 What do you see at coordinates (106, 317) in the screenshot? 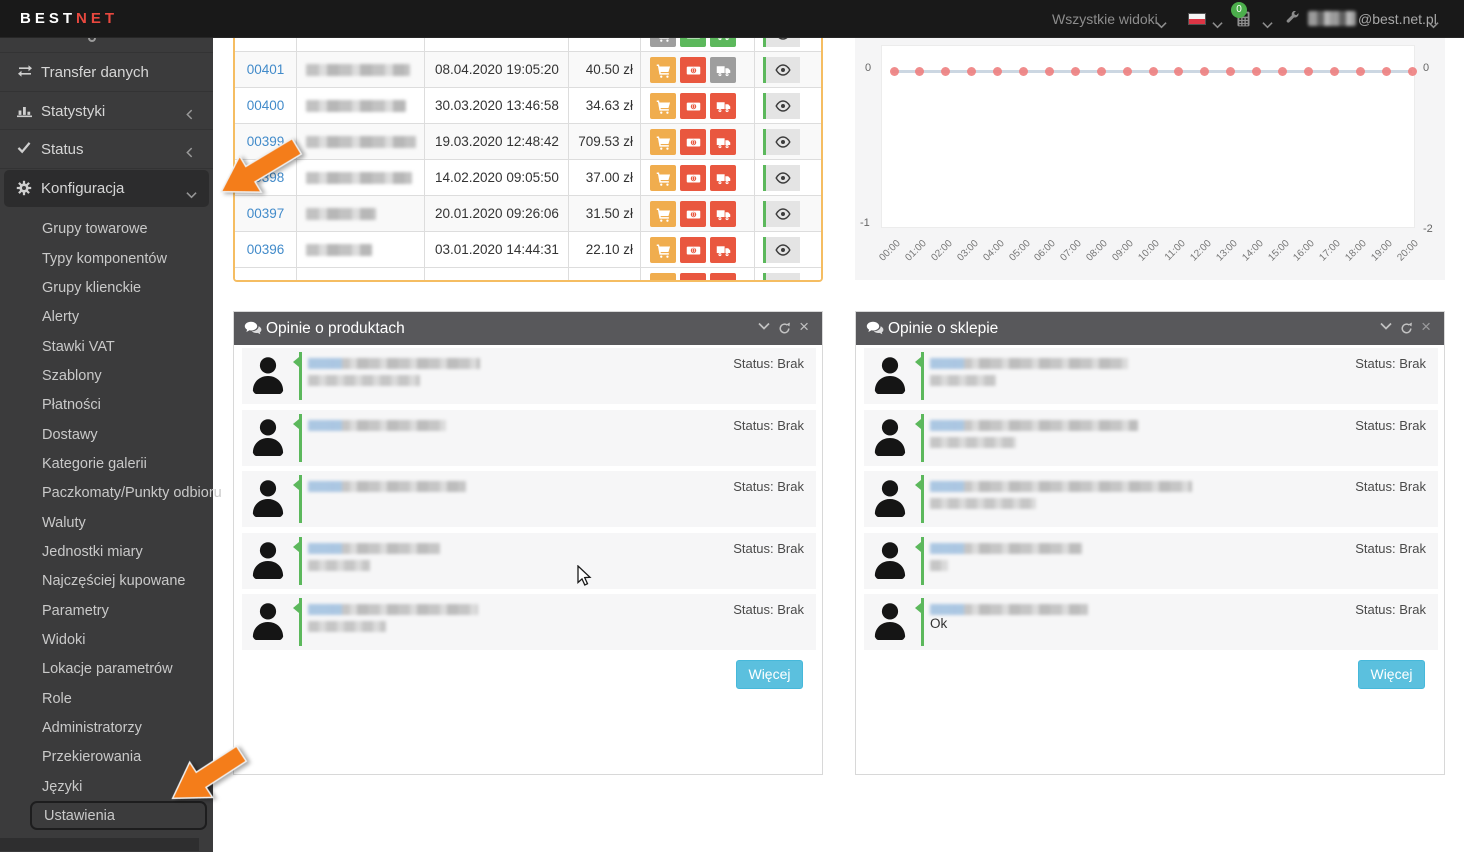
I see `sidebar-subitem-alerty: Alerty` at bounding box center [106, 317].